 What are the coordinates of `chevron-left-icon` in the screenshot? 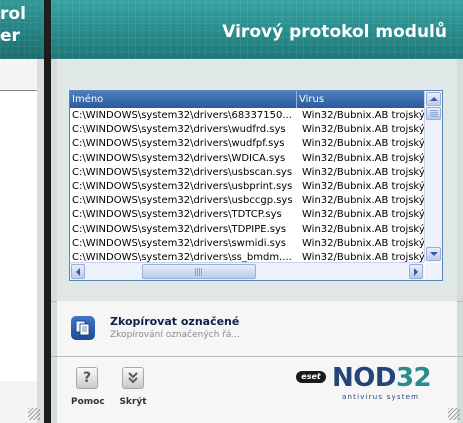 It's located at (78, 271).